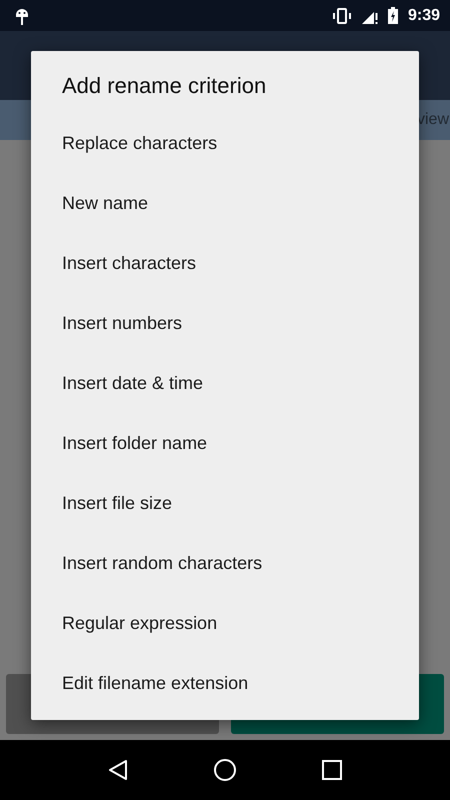  Describe the element at coordinates (225, 623) in the screenshot. I see `menu-item: Regular expression` at that location.